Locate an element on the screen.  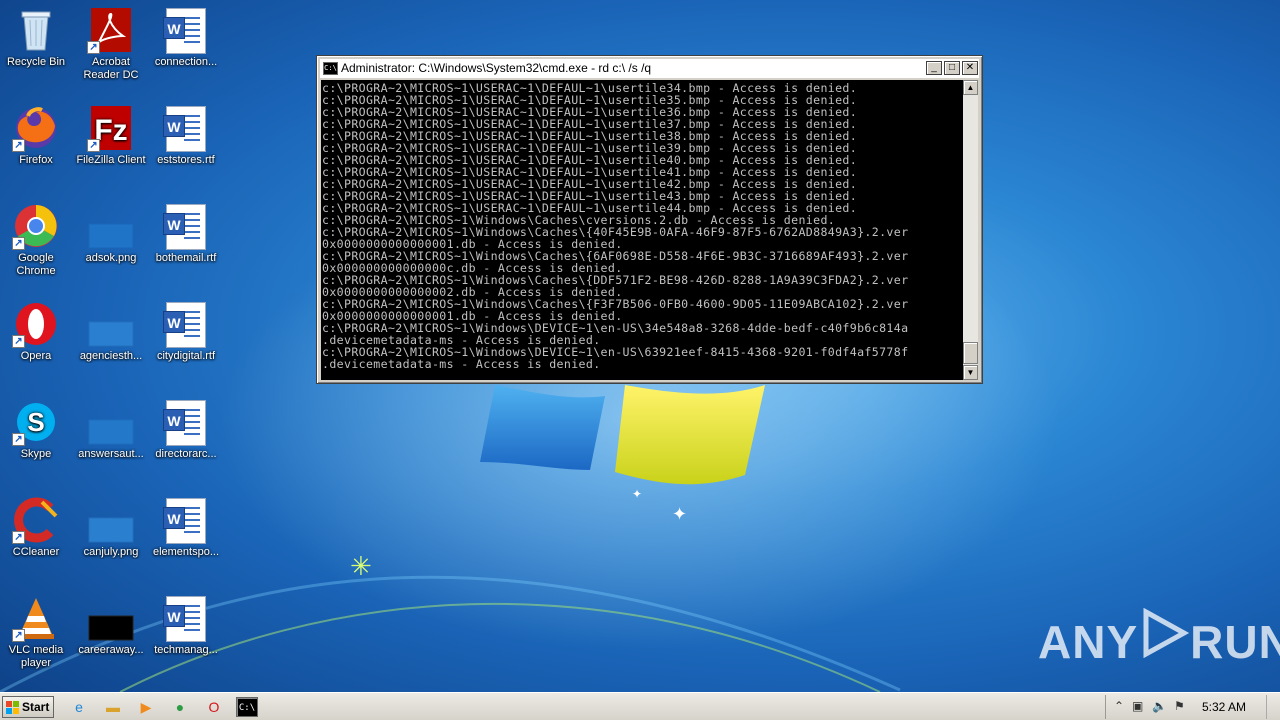
clock: 5:32 AM is located at coordinates (1224, 707).